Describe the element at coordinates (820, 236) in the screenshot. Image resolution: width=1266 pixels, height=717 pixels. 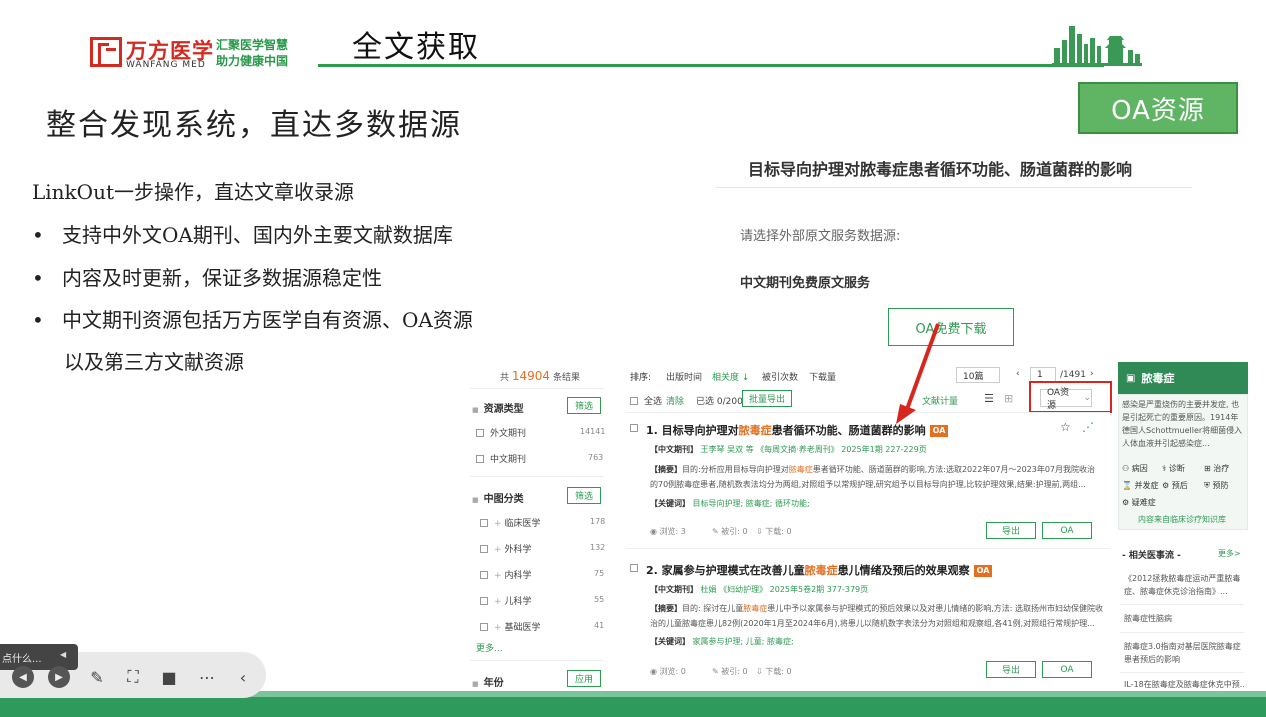
I see `external-source-label: 请选择外部原文服务数据源:` at that location.